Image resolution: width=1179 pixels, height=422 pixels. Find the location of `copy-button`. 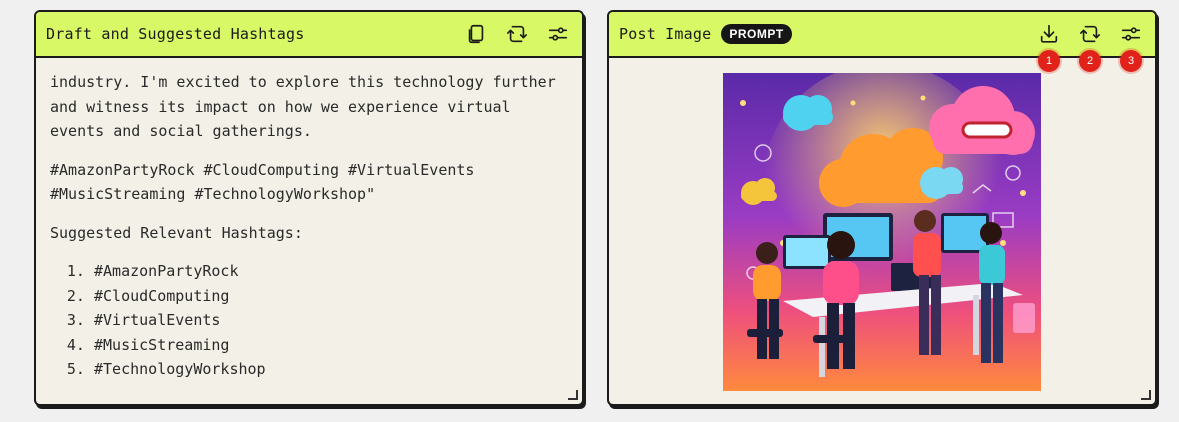

copy-button is located at coordinates (476, 34).